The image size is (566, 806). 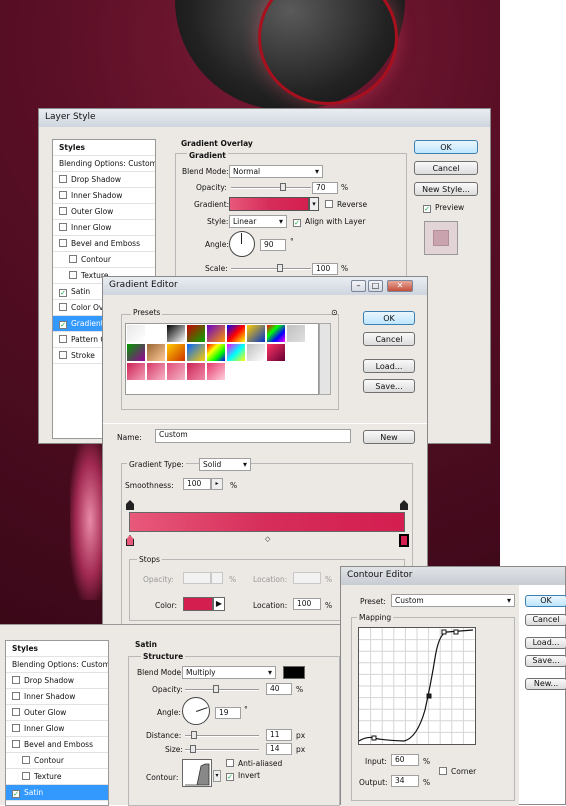 I want to click on minimize-icon: –, so click(x=358, y=286).